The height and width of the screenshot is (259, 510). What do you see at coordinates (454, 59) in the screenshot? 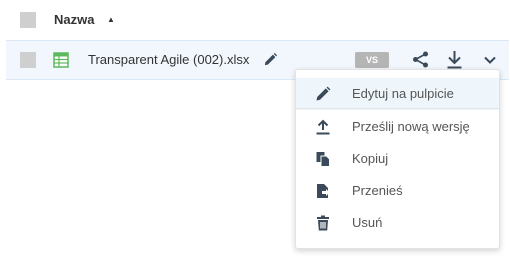
I see `download-icon` at bounding box center [454, 59].